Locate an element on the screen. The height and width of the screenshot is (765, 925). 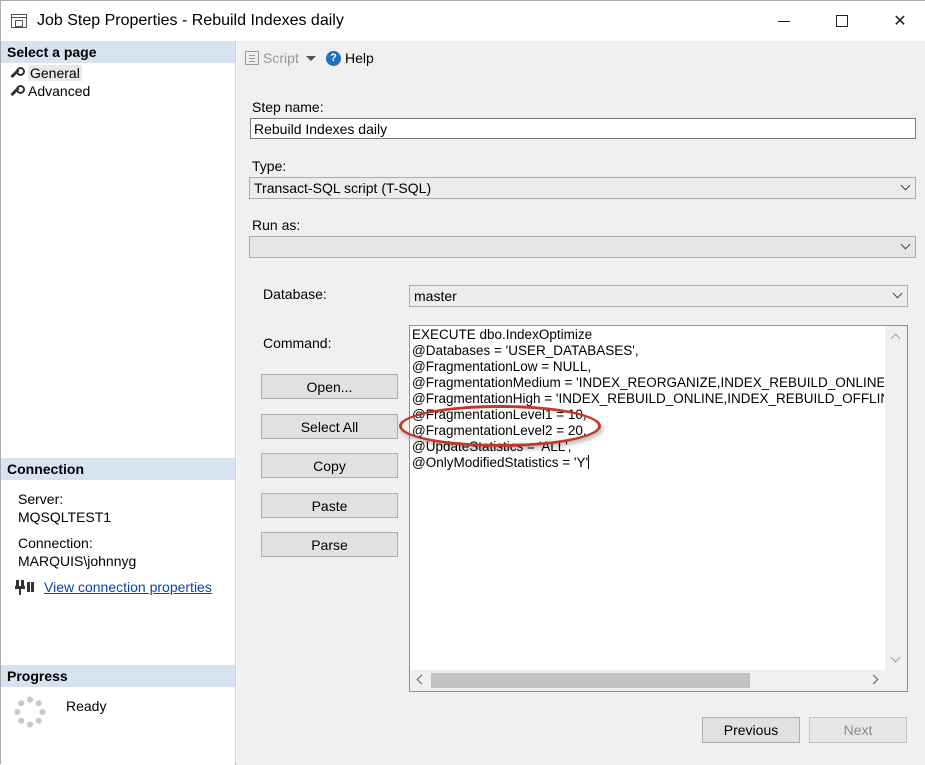
connection-label: Connection: is located at coordinates (55, 543).